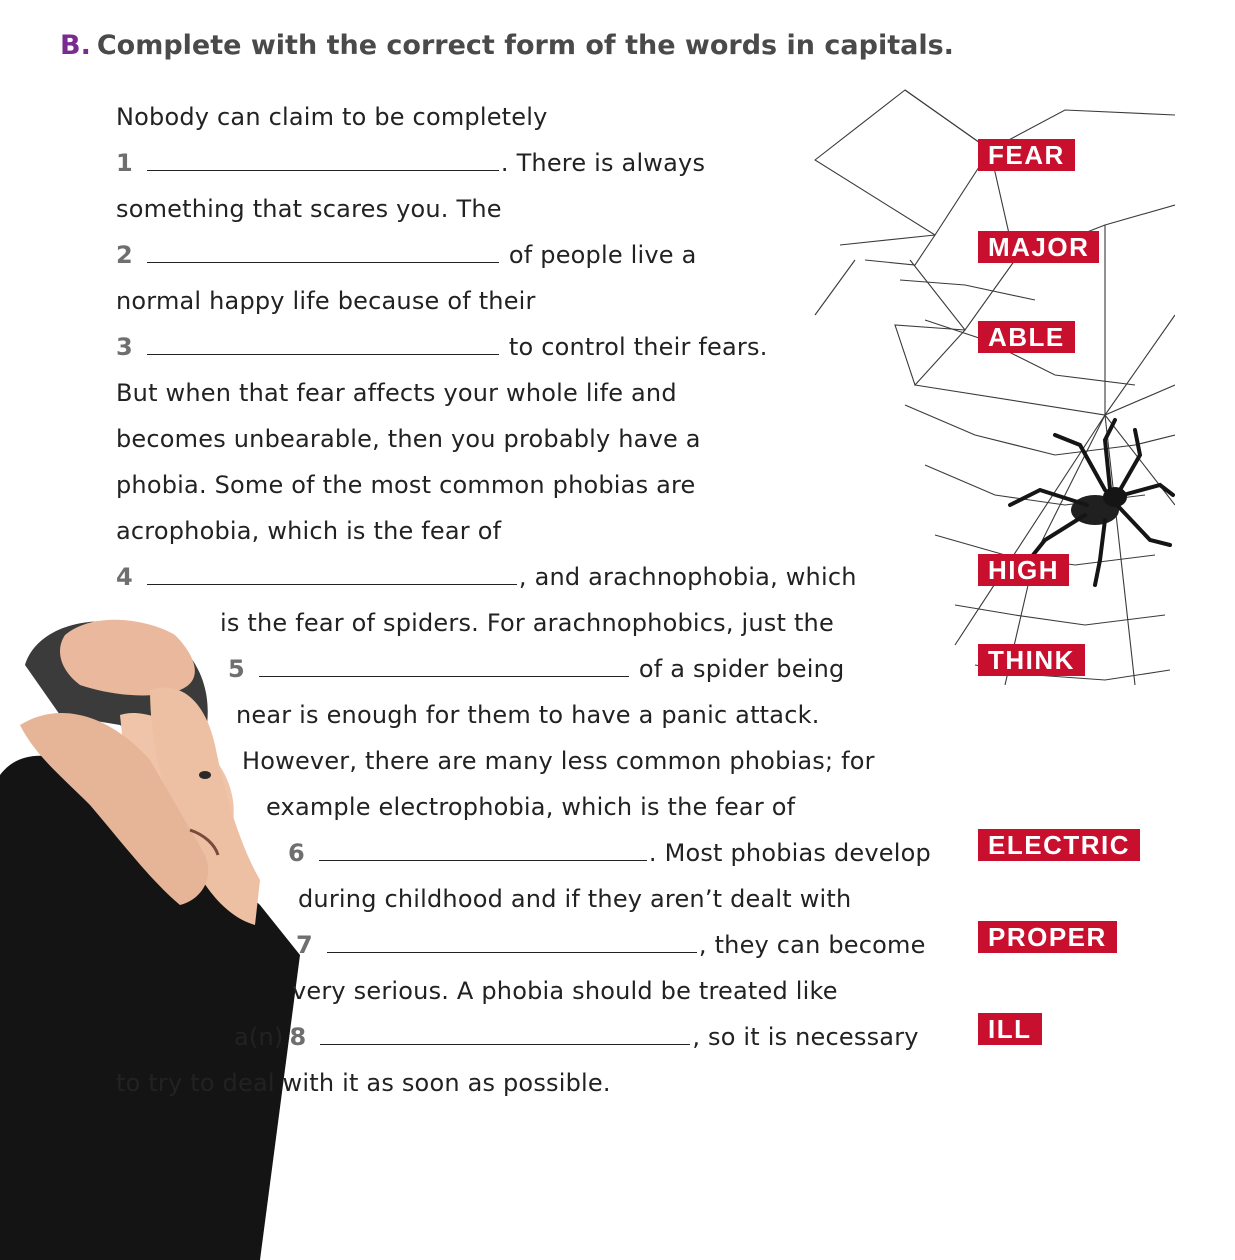 The image size is (1235, 1260). I want to click on keyword-high: HIGH, so click(1023, 570).